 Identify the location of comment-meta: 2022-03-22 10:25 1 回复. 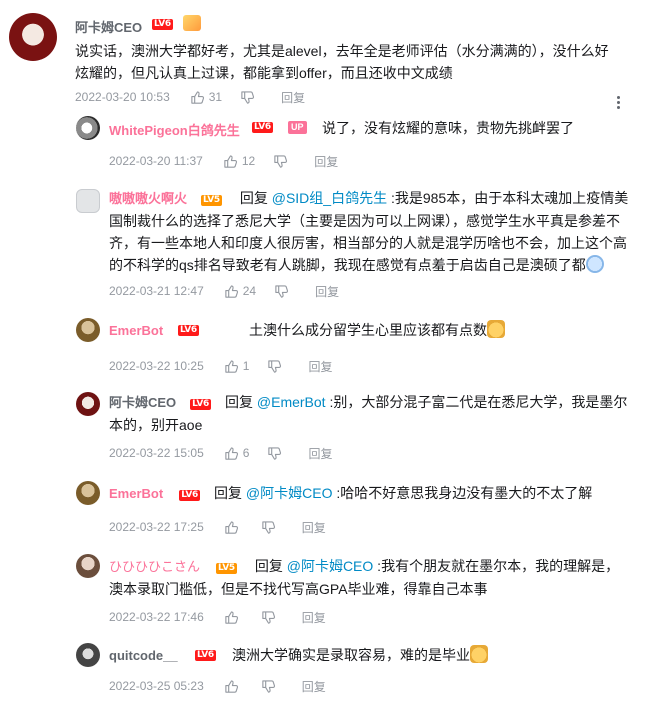
(220, 366).